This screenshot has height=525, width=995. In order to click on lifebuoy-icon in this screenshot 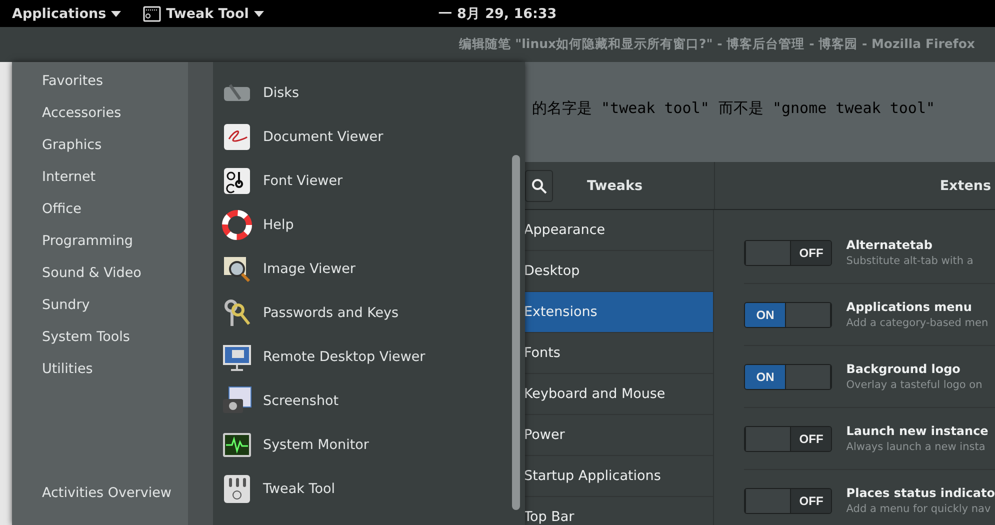, I will do `click(237, 225)`.